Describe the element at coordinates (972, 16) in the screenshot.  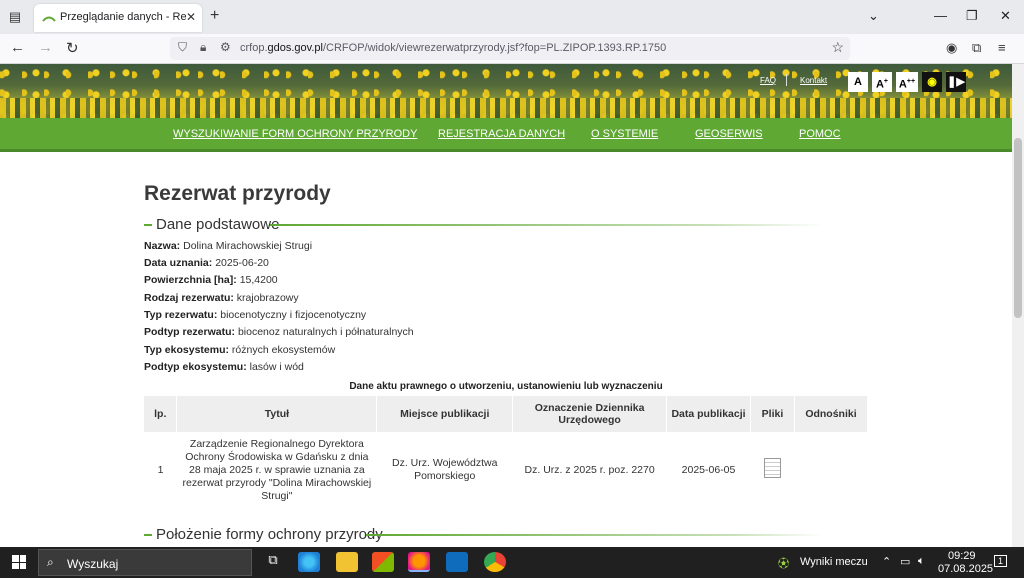
I see `restore-icon: ❐` at that location.